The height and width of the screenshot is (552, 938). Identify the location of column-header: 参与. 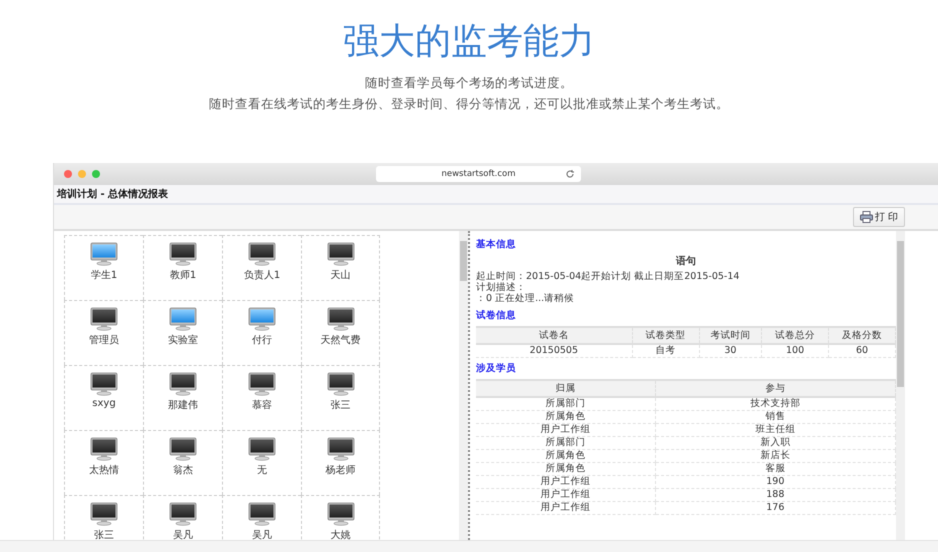
(775, 388).